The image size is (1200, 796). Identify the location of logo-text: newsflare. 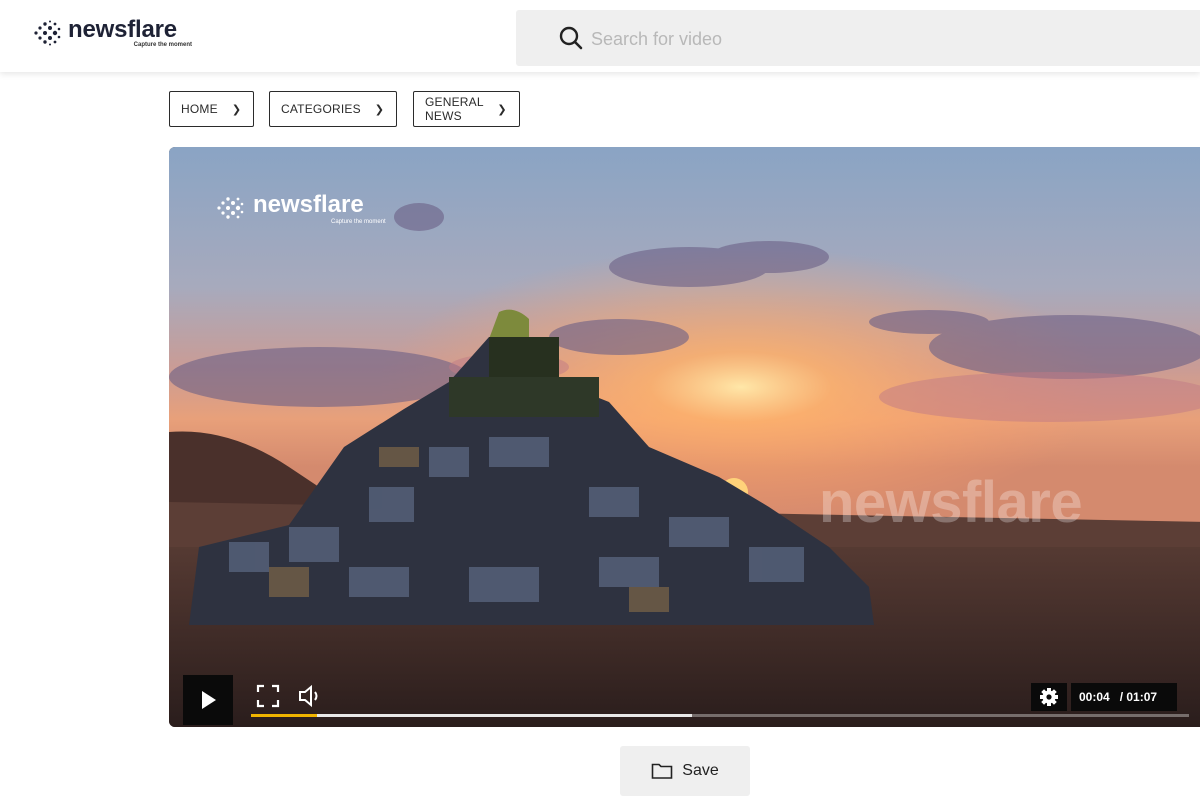
(122, 29).